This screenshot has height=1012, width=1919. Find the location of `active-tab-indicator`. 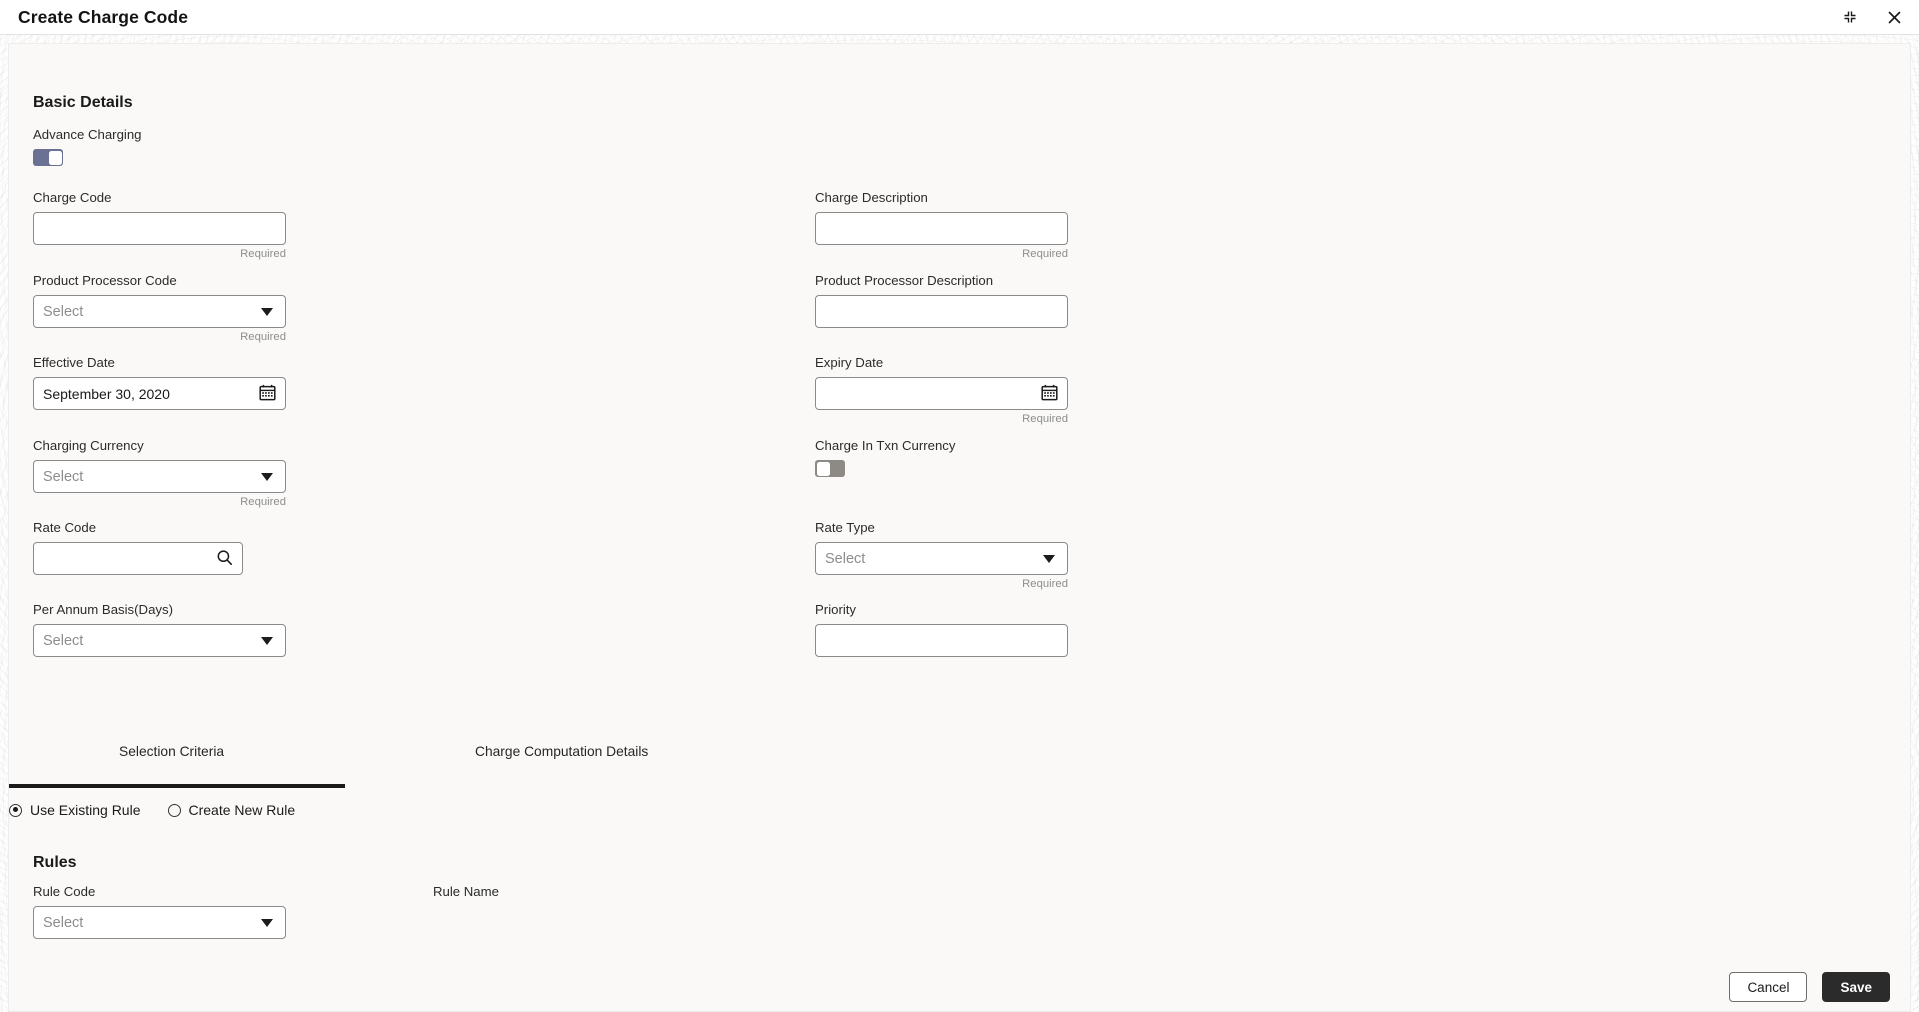

active-tab-indicator is located at coordinates (177, 786).